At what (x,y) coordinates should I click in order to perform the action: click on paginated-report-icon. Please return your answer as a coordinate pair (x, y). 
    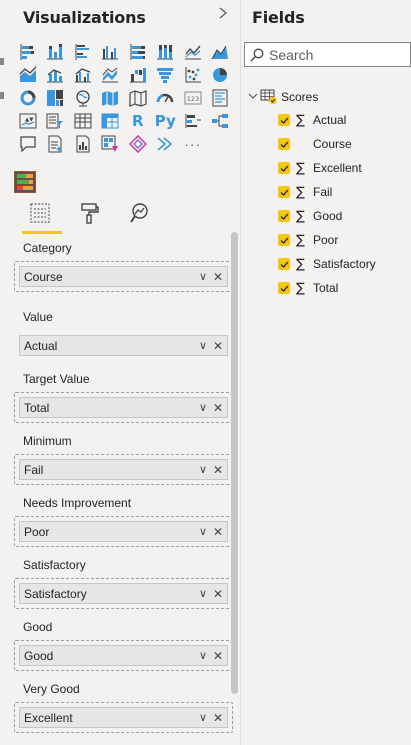
    Looking at the image, I should click on (83, 144).